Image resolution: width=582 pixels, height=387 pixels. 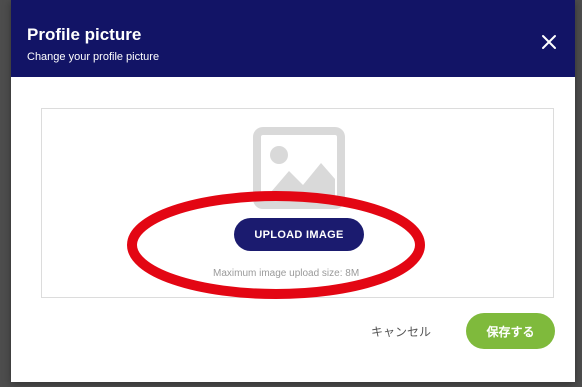 I want to click on dialog-title: Profile picture, so click(x=84, y=34).